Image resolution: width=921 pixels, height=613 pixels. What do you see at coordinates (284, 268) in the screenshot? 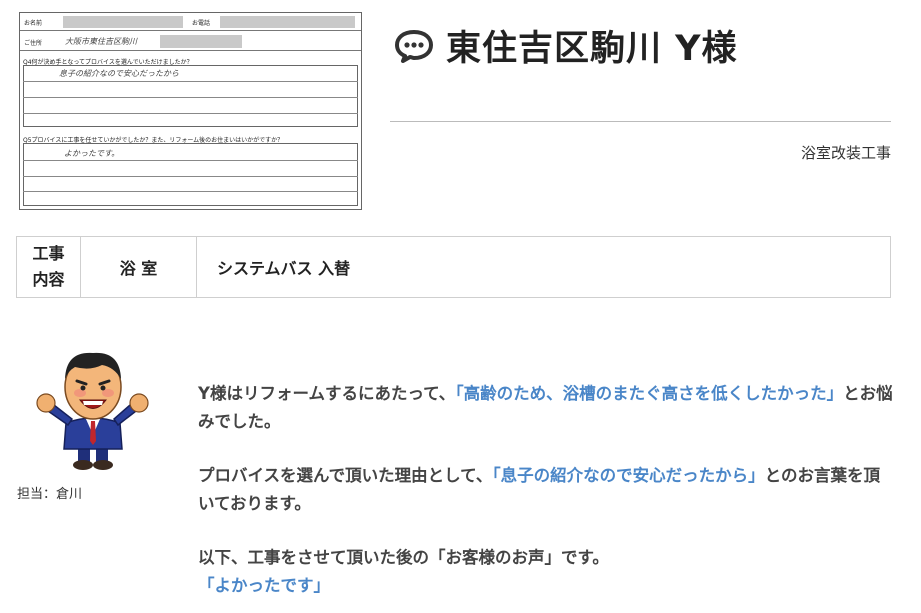
I see `work-detail-cell: システムバス 入替` at bounding box center [284, 268].